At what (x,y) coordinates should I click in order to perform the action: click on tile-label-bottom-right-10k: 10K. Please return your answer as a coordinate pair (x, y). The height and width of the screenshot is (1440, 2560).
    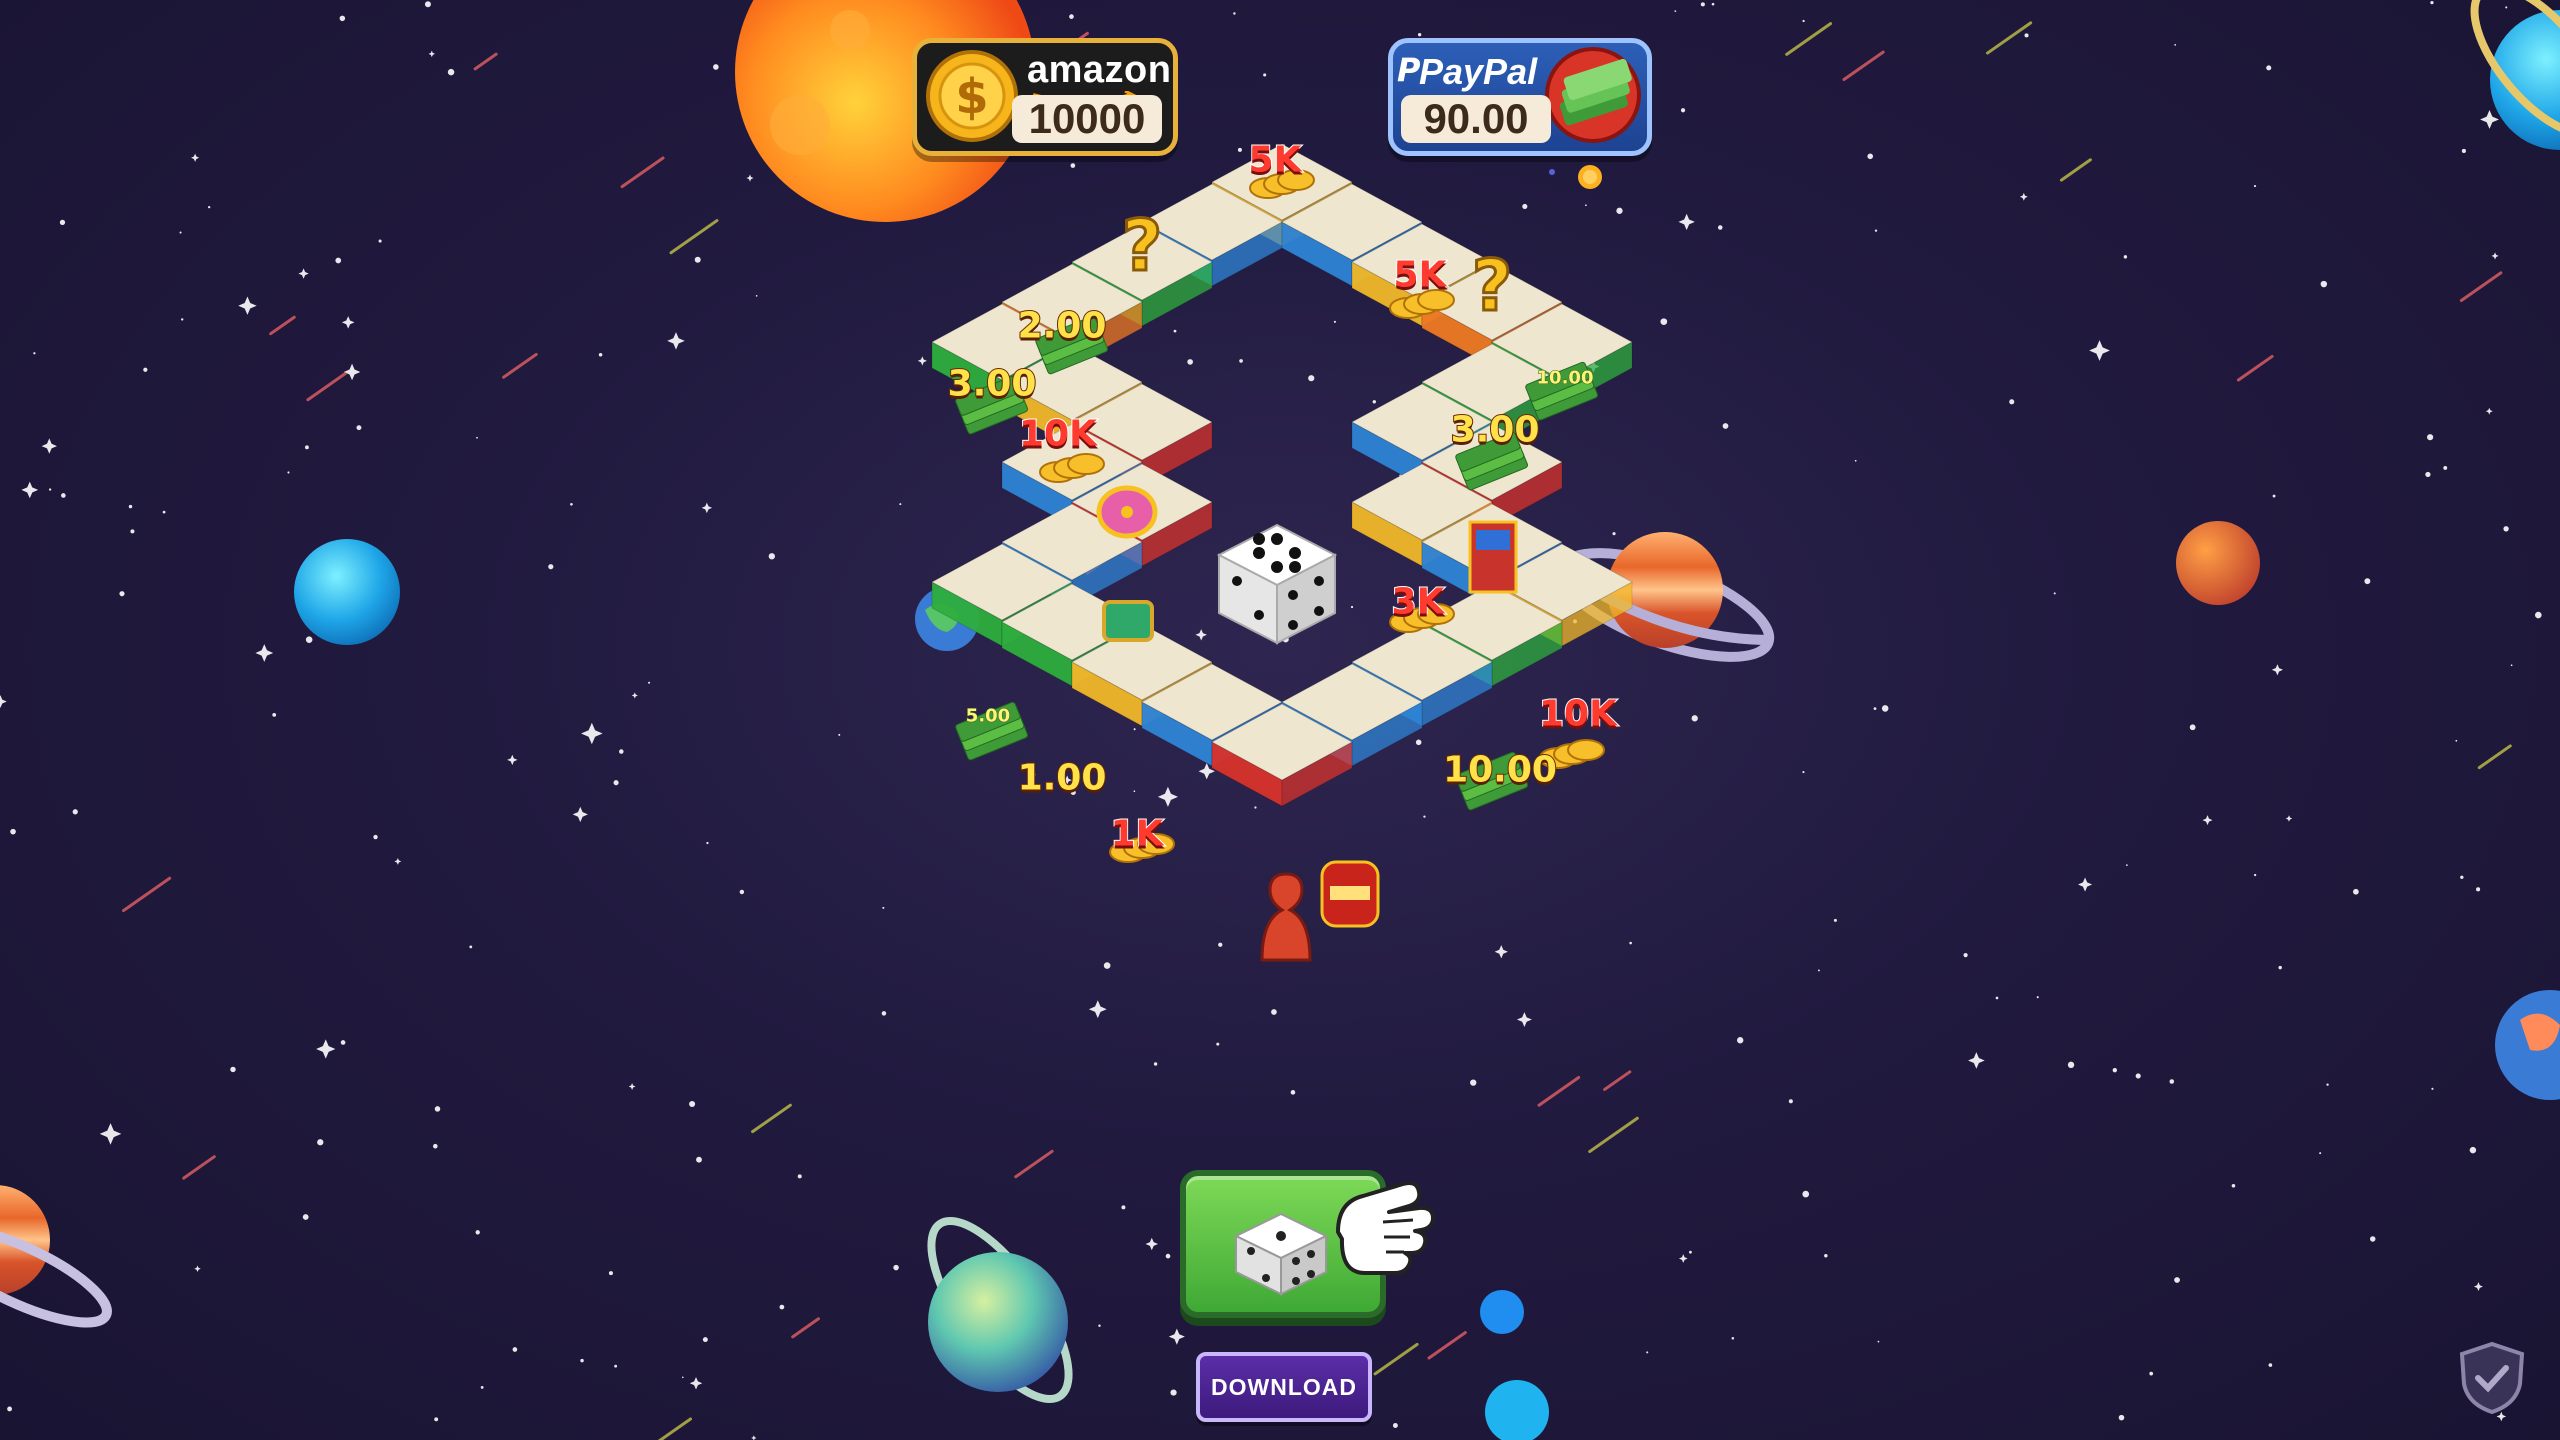
    Looking at the image, I should click on (1578, 714).